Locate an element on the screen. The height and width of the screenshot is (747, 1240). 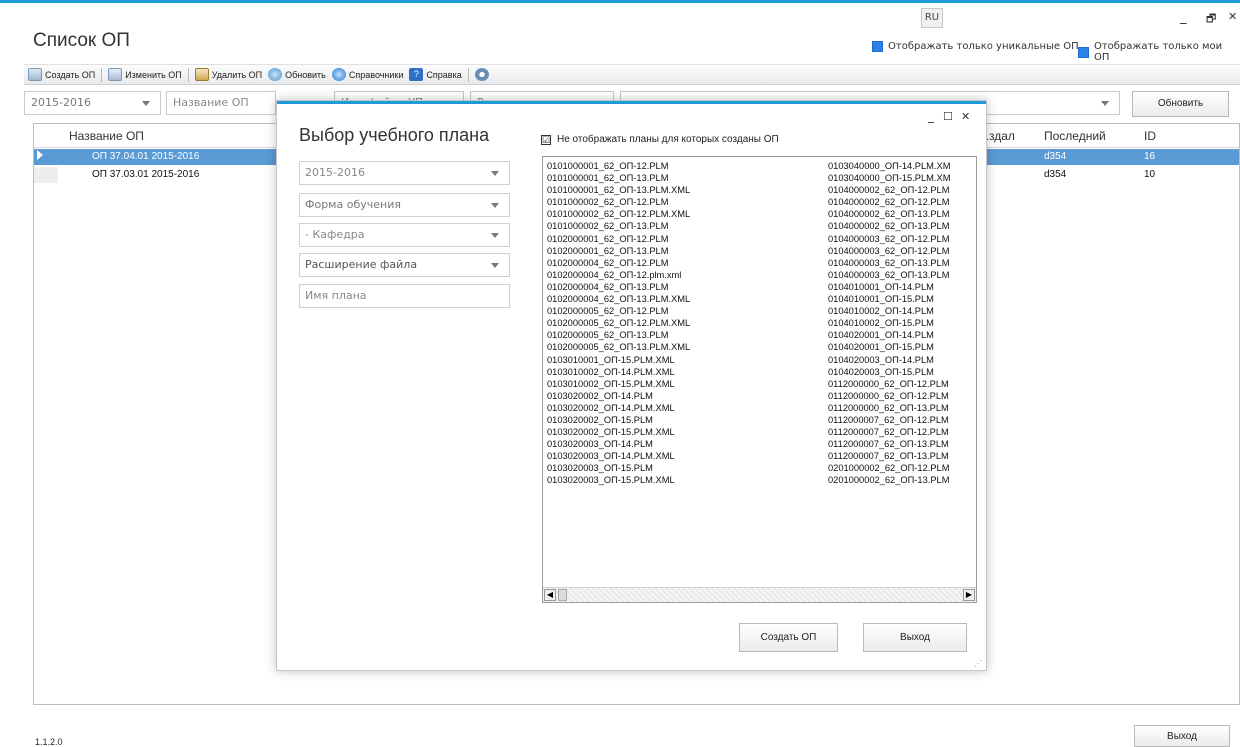
list-item: 0102000001_62_ОП-13.PLM is located at coordinates (618, 251).